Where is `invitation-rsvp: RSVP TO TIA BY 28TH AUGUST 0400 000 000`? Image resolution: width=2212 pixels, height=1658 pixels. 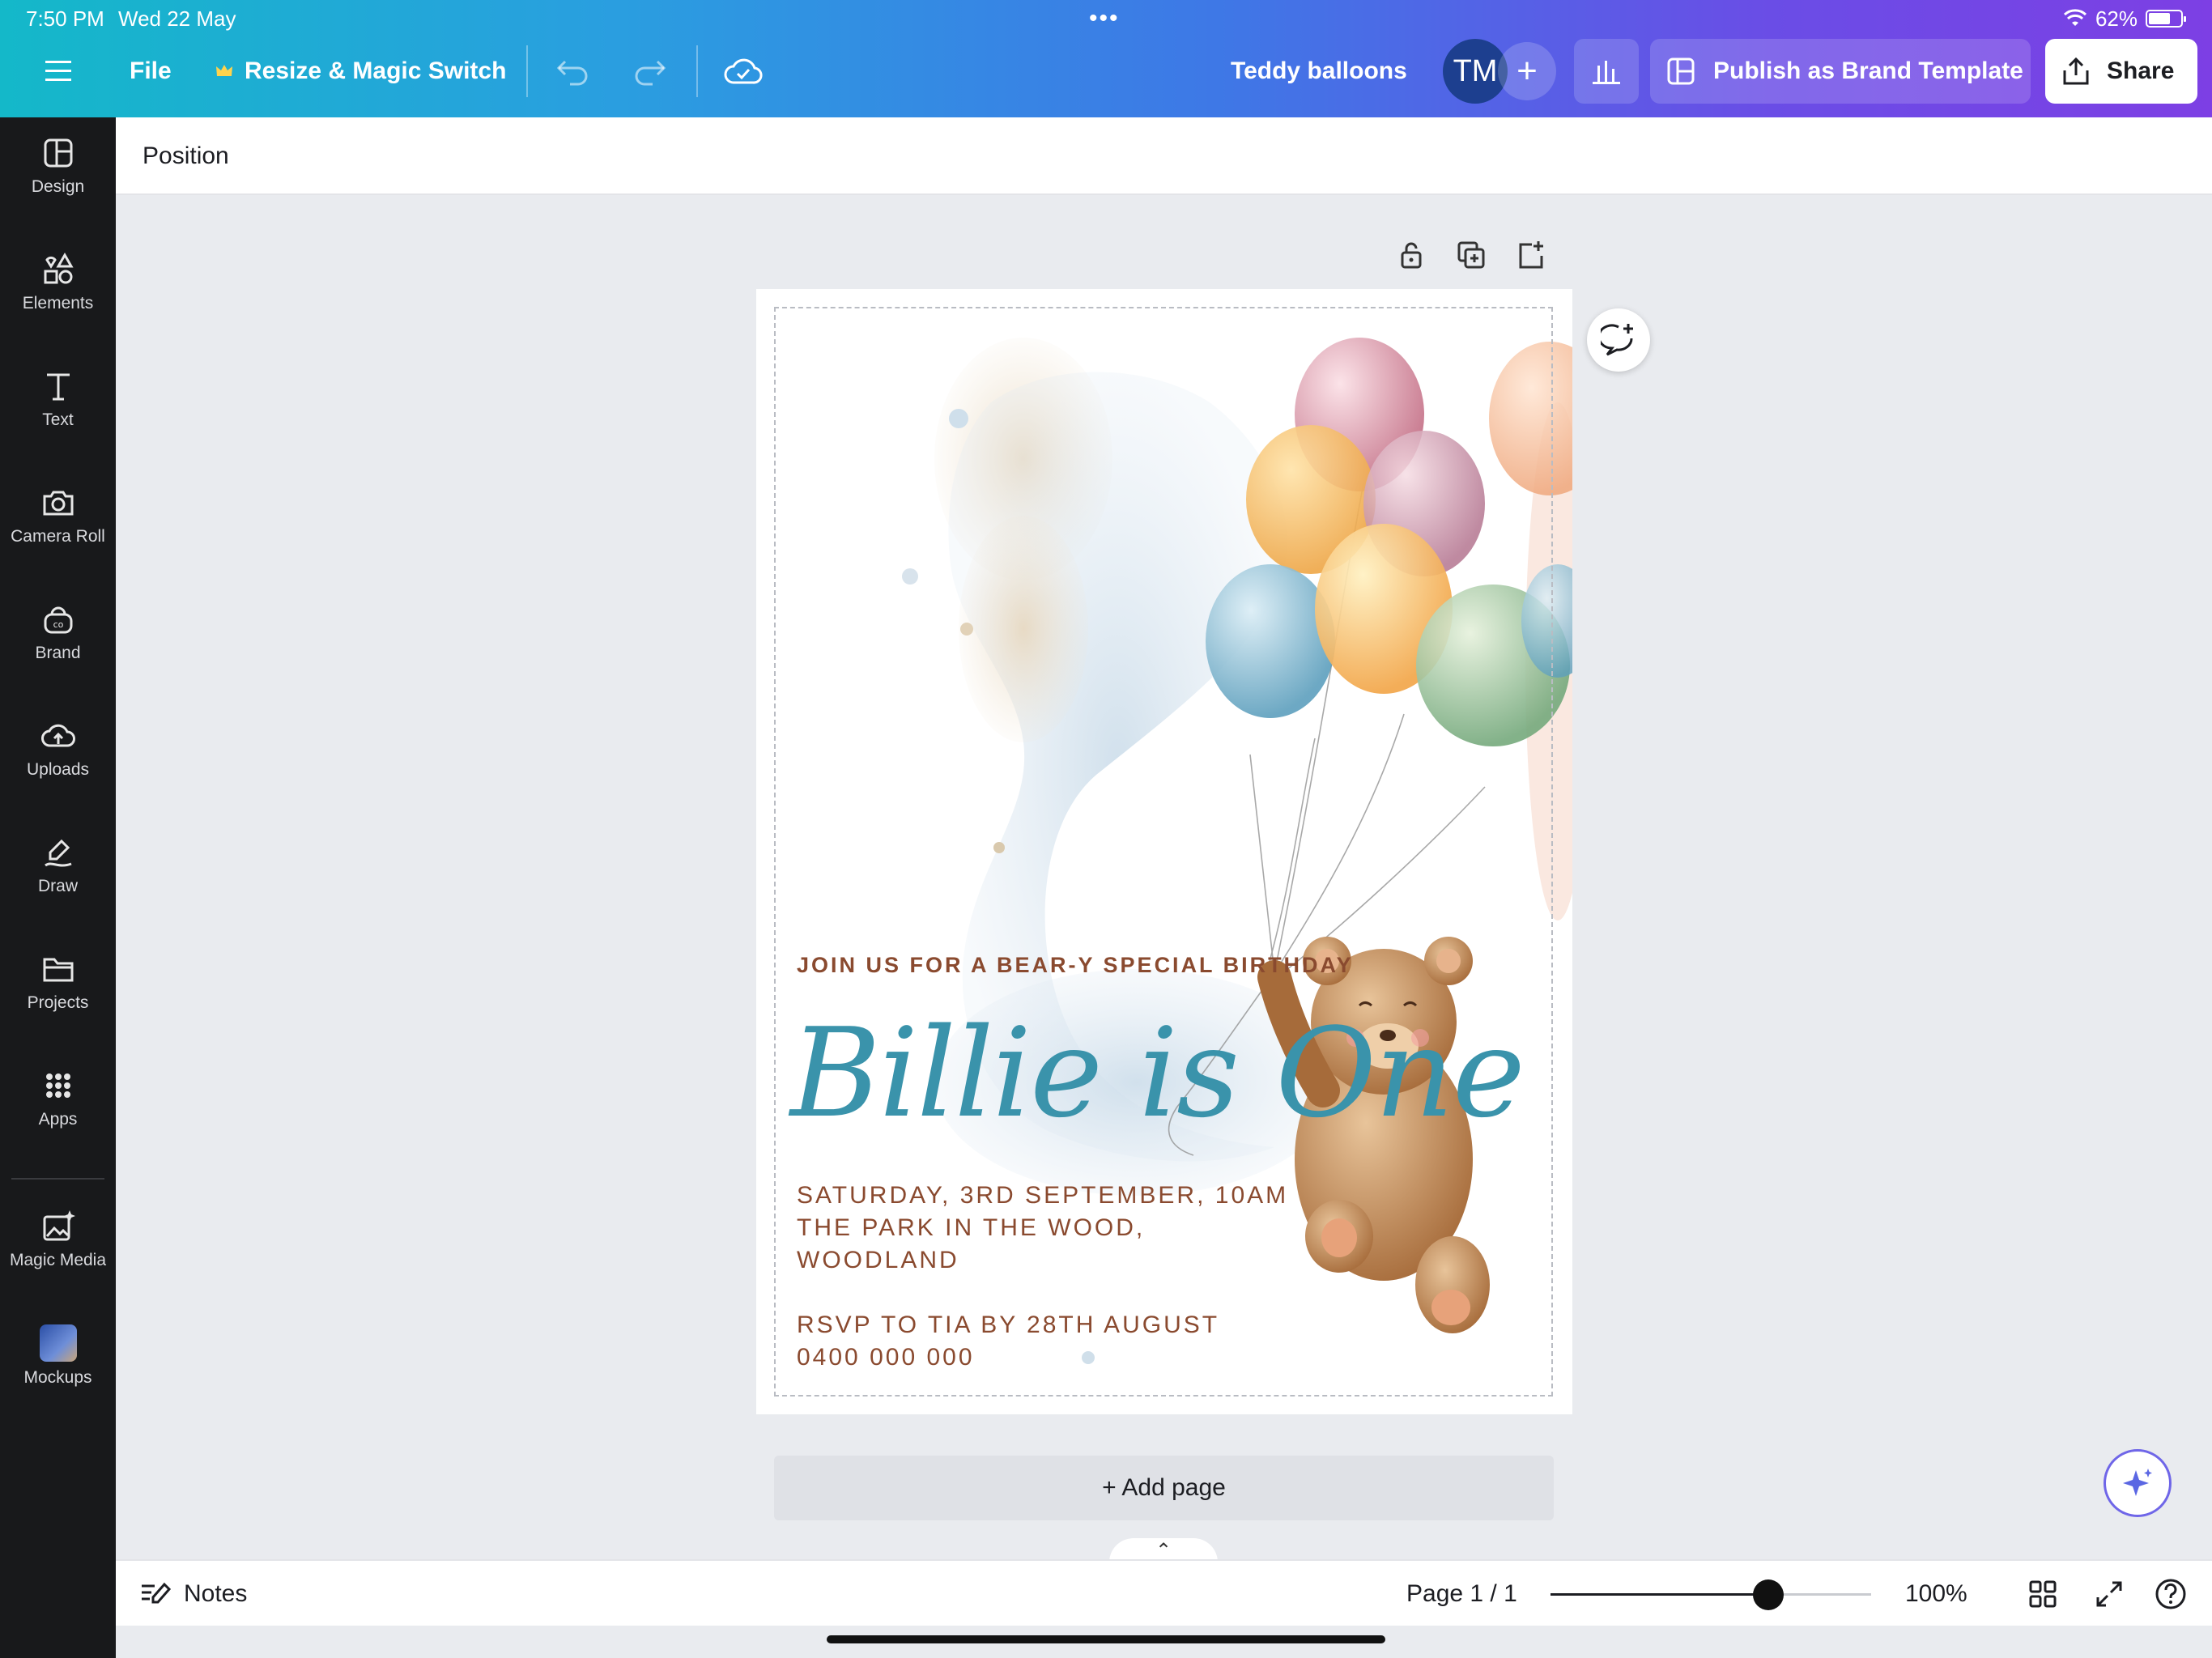
invitation-rsvp: RSVP TO TIA BY 28TH AUGUST 0400 000 000 is located at coordinates (1008, 1341).